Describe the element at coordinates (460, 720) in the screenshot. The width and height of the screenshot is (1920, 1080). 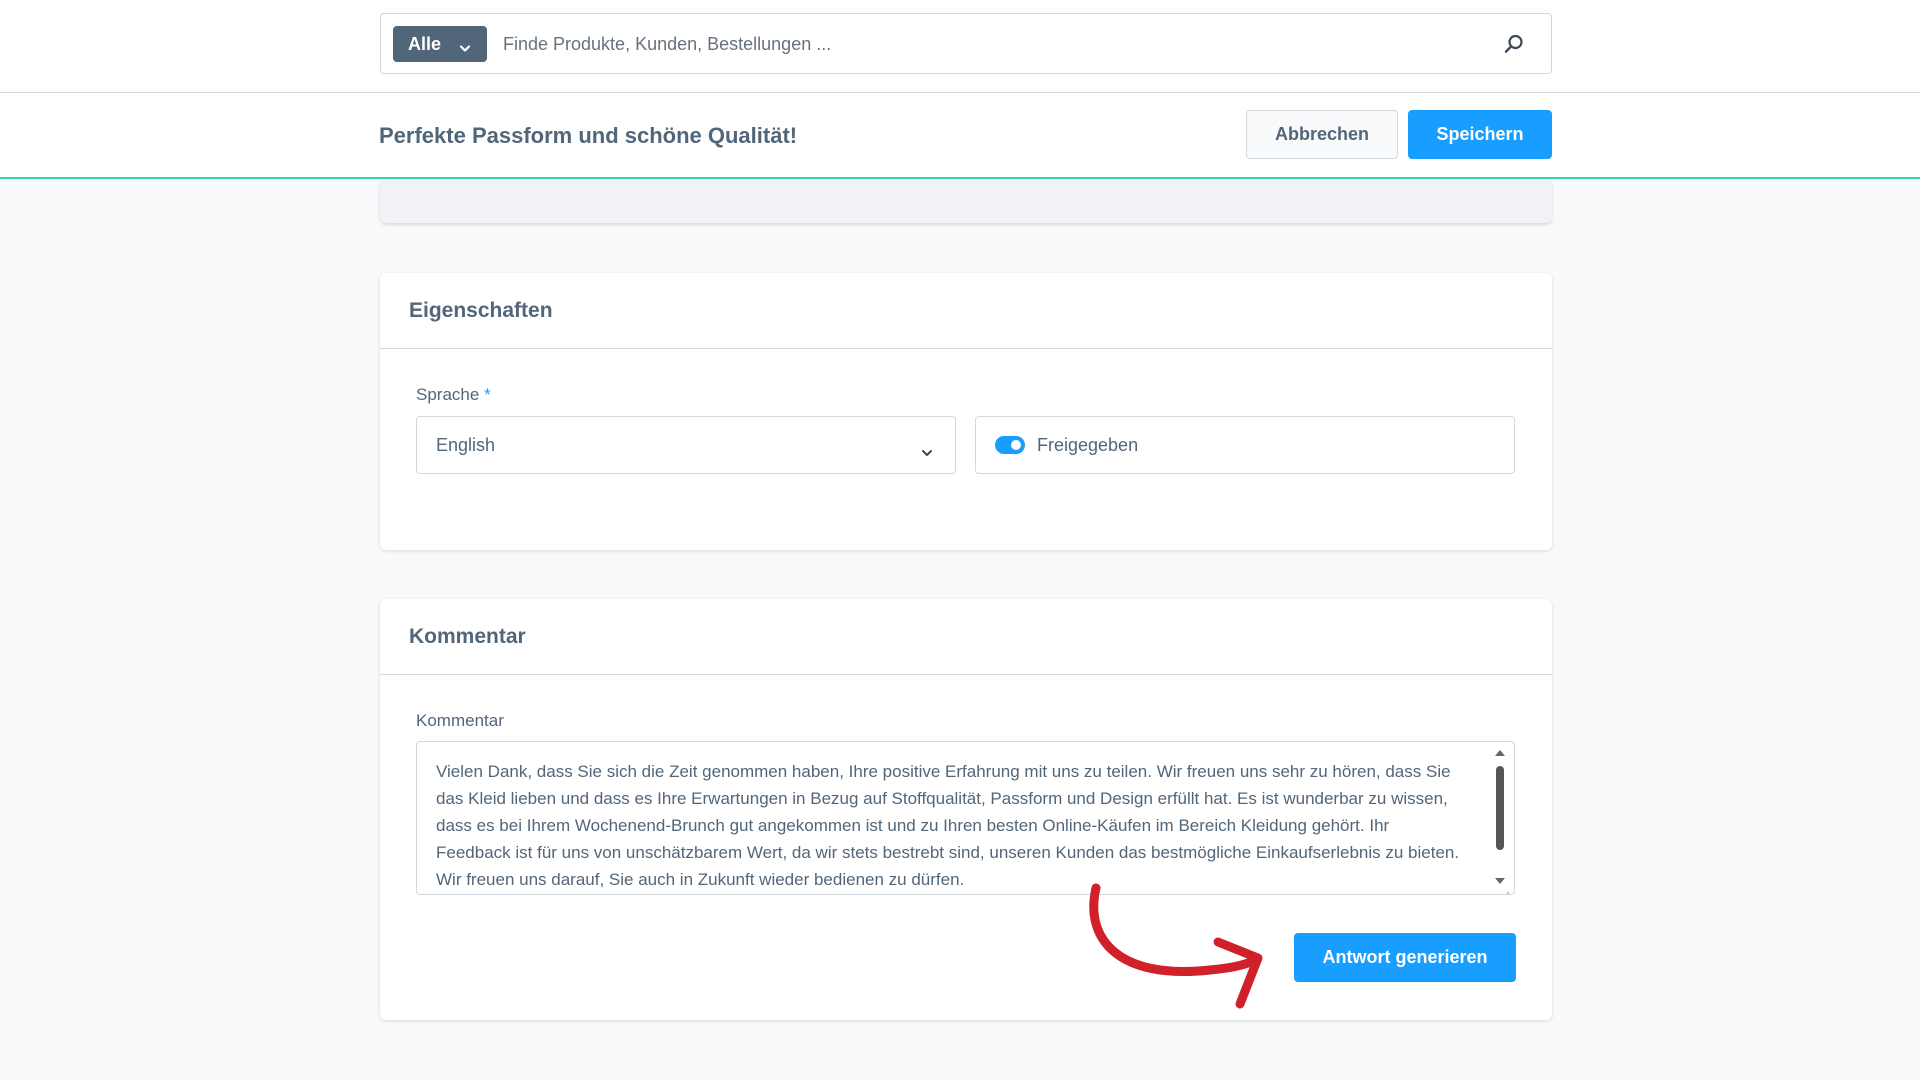
I see `comment-field-label: Kommentar` at that location.